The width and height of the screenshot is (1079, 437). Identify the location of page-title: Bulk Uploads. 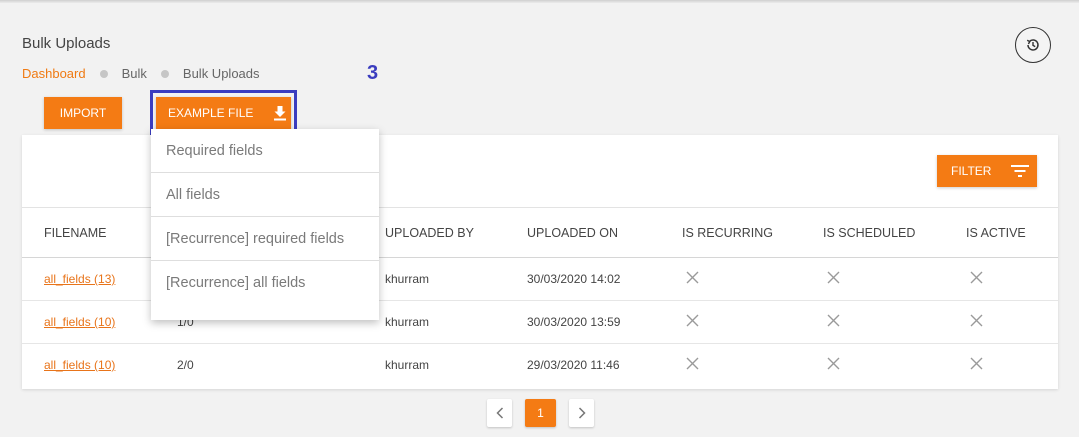
(66, 43).